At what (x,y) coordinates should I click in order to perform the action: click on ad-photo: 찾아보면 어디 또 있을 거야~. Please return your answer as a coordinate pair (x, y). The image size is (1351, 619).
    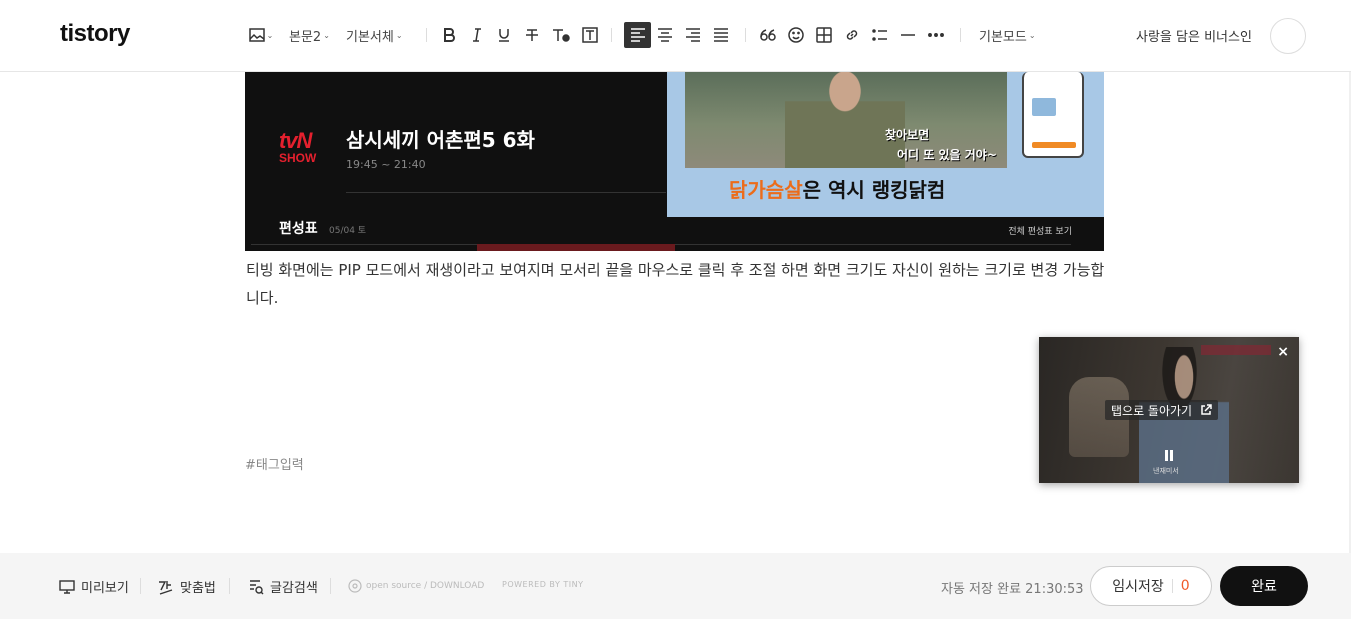
    Looking at the image, I should click on (846, 120).